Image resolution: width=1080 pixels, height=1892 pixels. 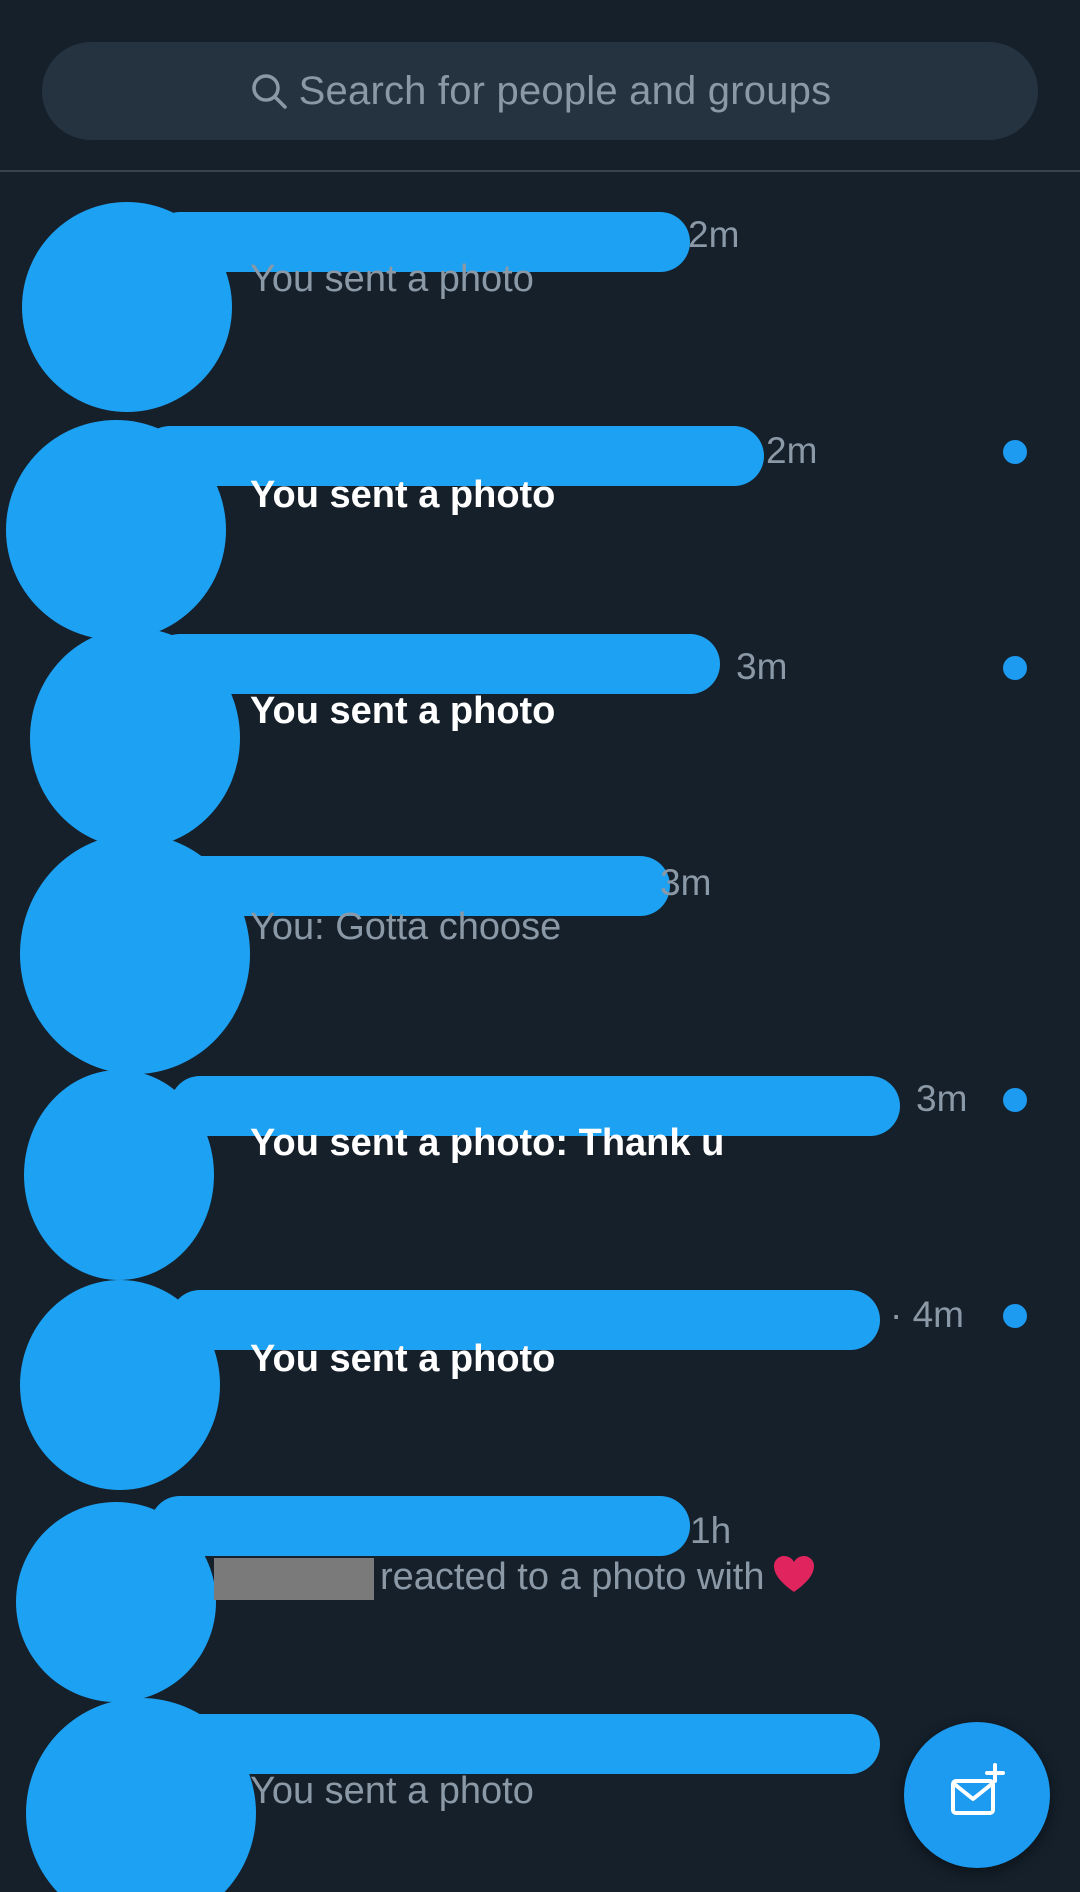 I want to click on new-message-icon, so click(x=977, y=1795).